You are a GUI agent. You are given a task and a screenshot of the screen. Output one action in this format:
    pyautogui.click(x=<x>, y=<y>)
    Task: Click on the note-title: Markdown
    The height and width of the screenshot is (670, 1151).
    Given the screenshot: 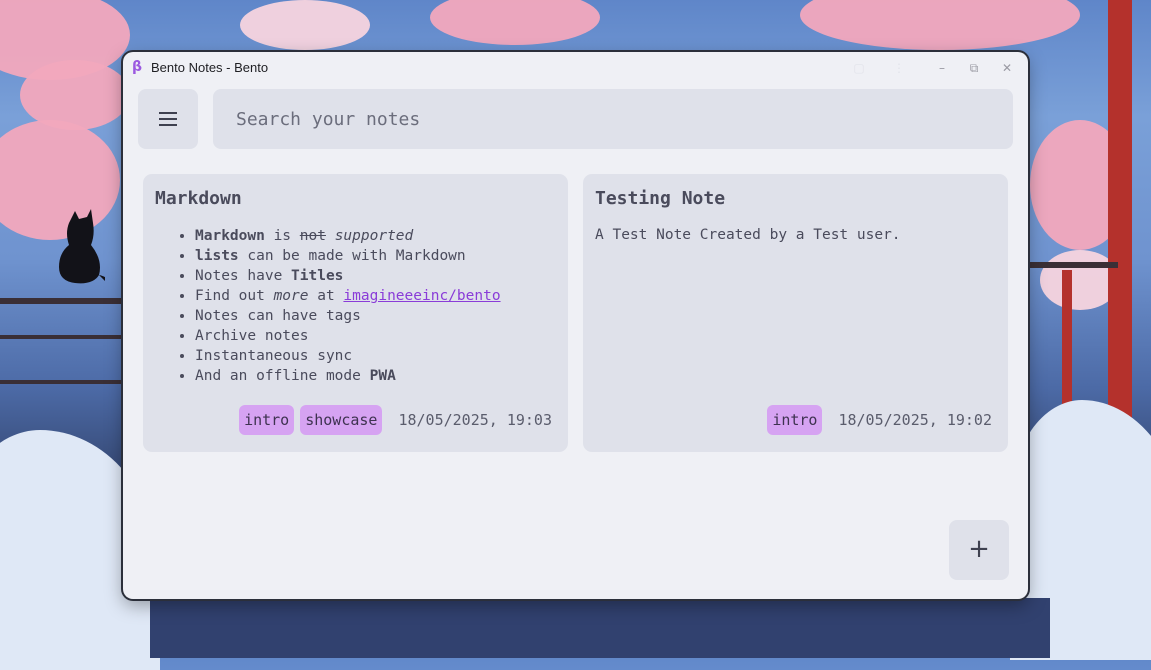 What is the action you would take?
    pyautogui.click(x=198, y=198)
    